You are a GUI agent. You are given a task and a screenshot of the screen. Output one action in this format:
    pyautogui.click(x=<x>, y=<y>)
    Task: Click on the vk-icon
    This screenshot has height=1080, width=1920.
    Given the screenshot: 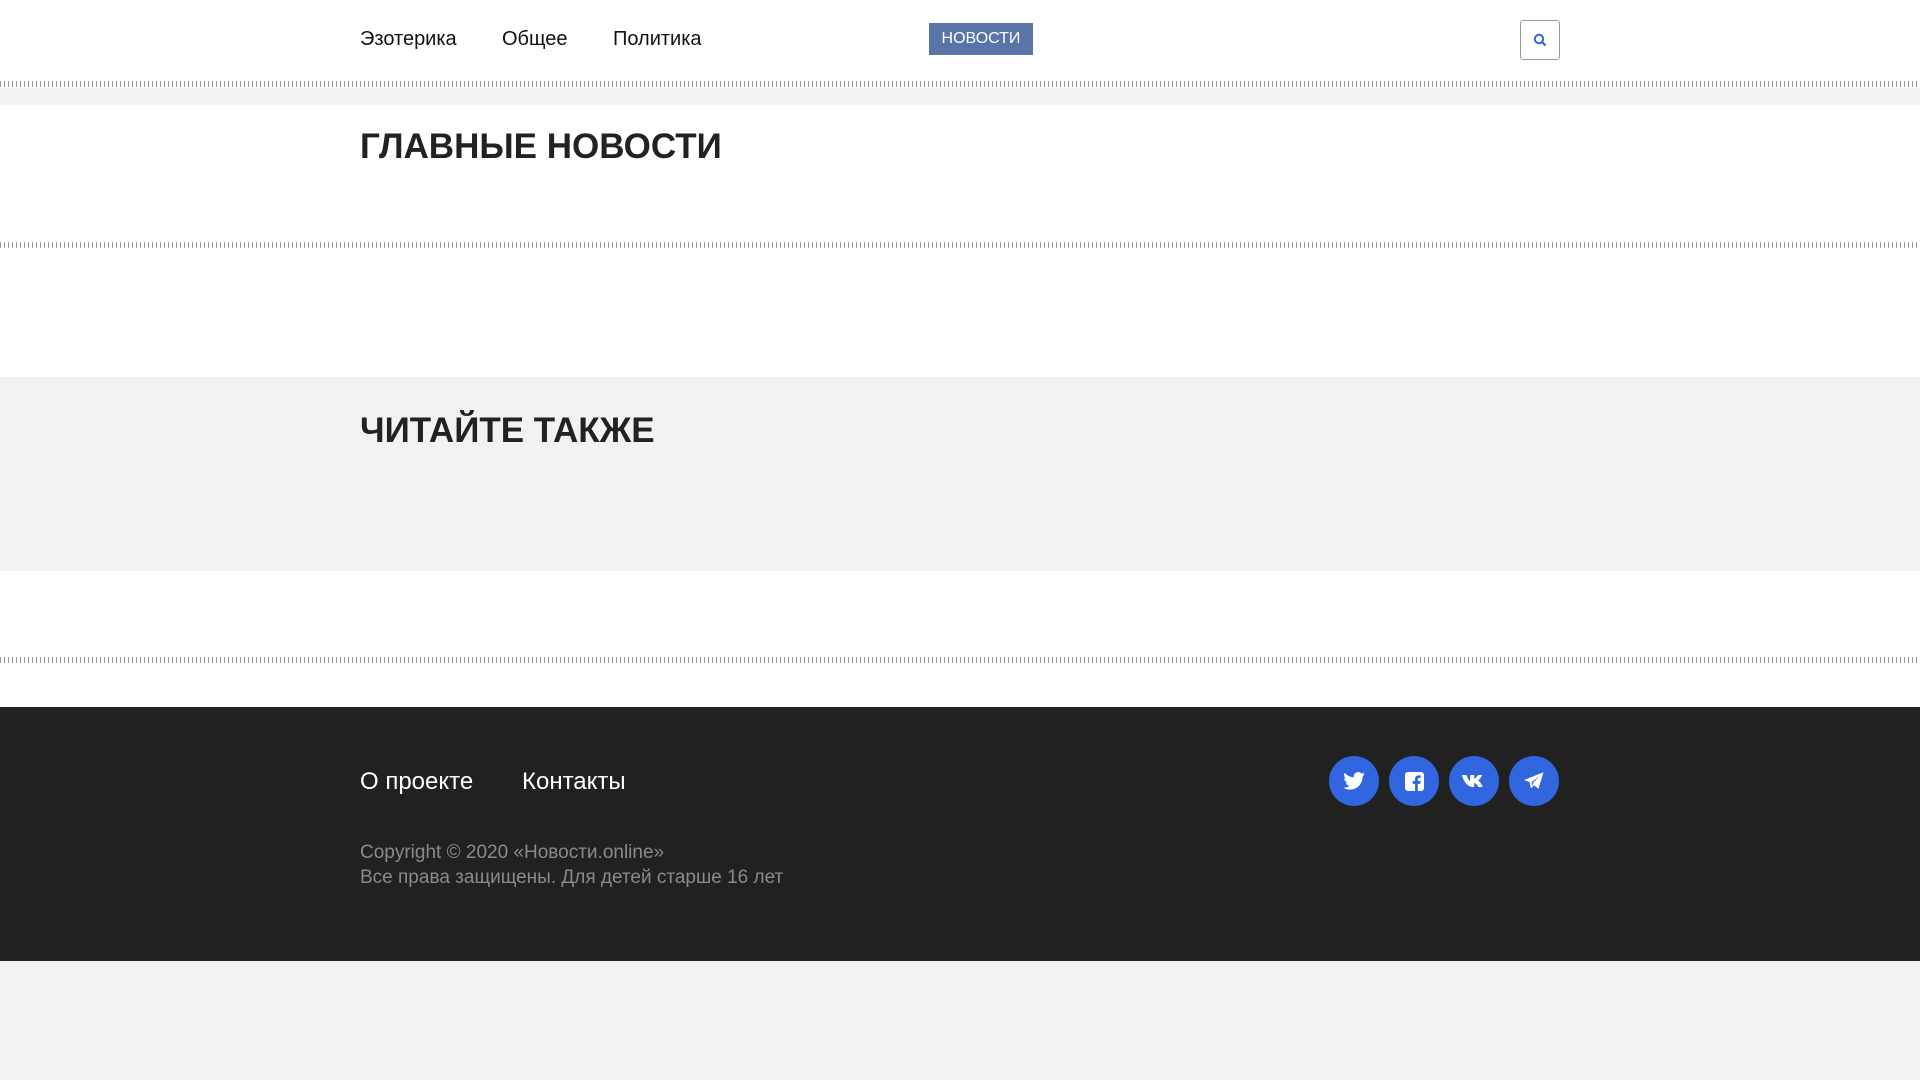 What is the action you would take?
    pyautogui.click(x=1472, y=781)
    